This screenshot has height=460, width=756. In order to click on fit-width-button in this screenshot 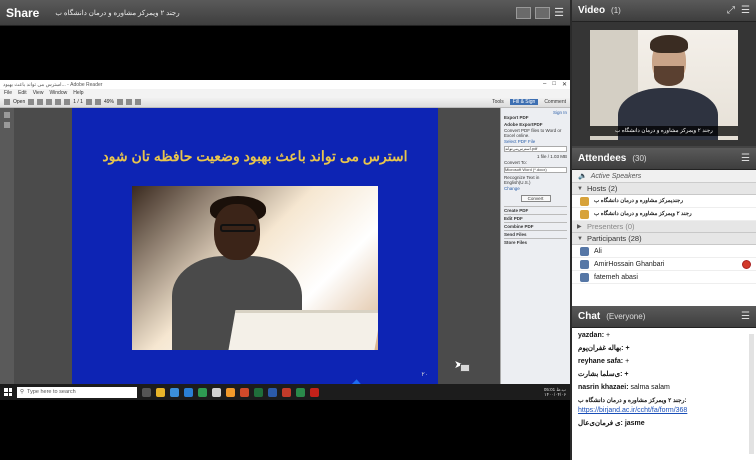, I will do `click(543, 12)`.